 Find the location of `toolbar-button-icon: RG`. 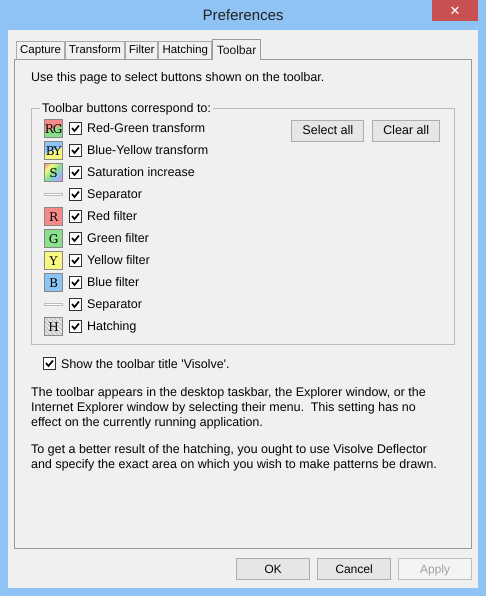

toolbar-button-icon: RG is located at coordinates (53, 128).